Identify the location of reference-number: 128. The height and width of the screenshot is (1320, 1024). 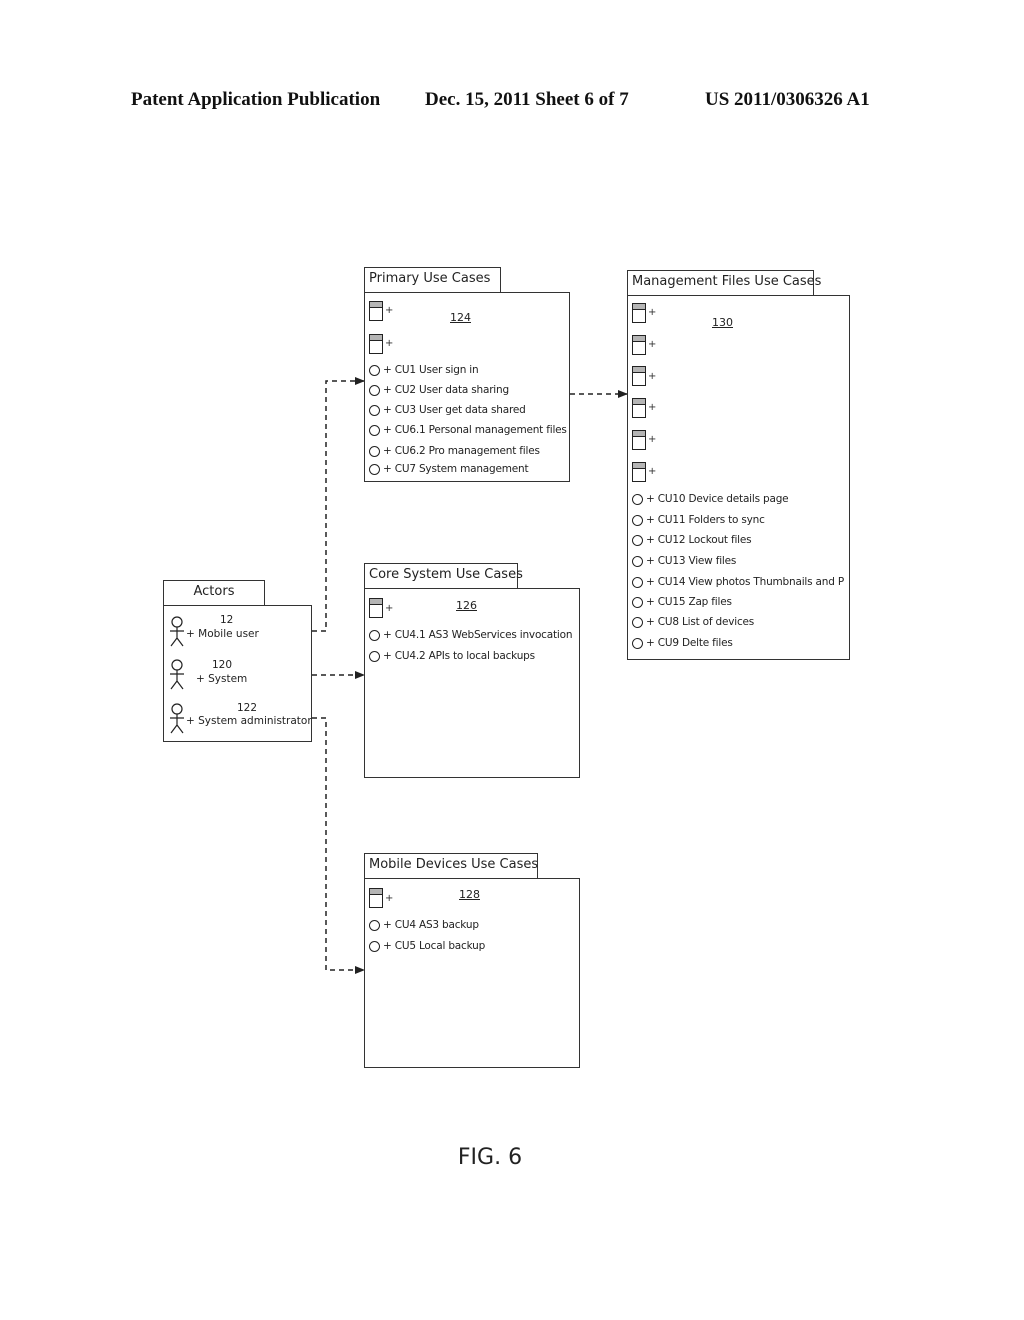
(469, 894).